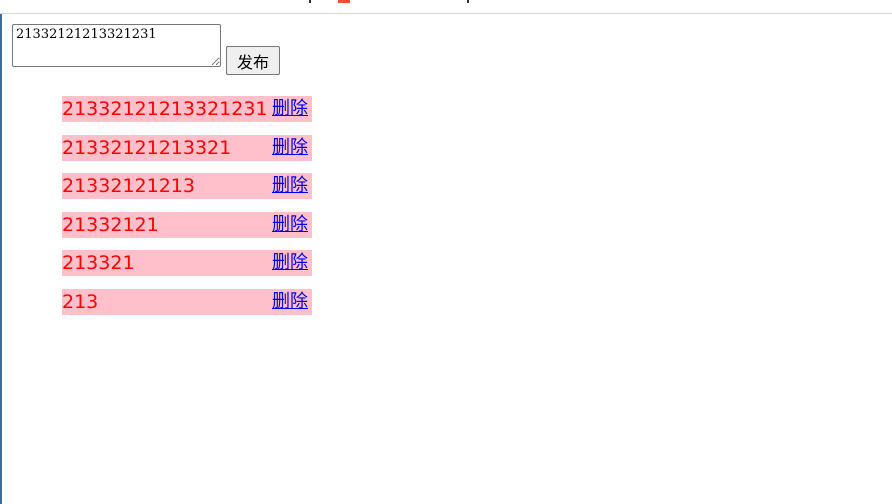 The width and height of the screenshot is (892, 504). What do you see at coordinates (187, 301) in the screenshot?
I see `list-item: 213 删除` at bounding box center [187, 301].